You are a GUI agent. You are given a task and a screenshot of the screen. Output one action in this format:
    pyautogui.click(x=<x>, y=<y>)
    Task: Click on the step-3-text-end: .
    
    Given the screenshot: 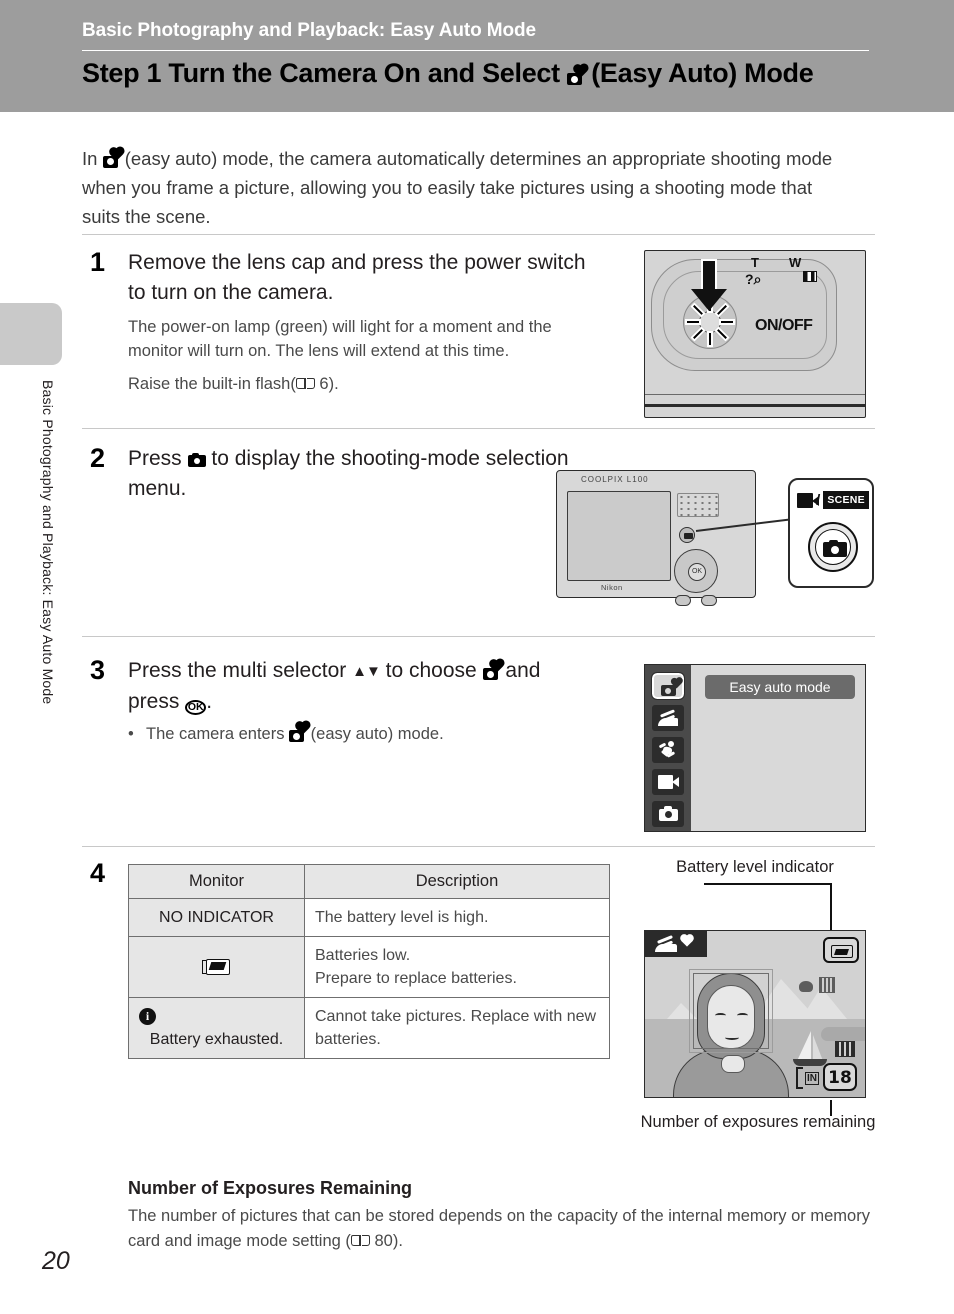 What is the action you would take?
    pyautogui.click(x=209, y=701)
    